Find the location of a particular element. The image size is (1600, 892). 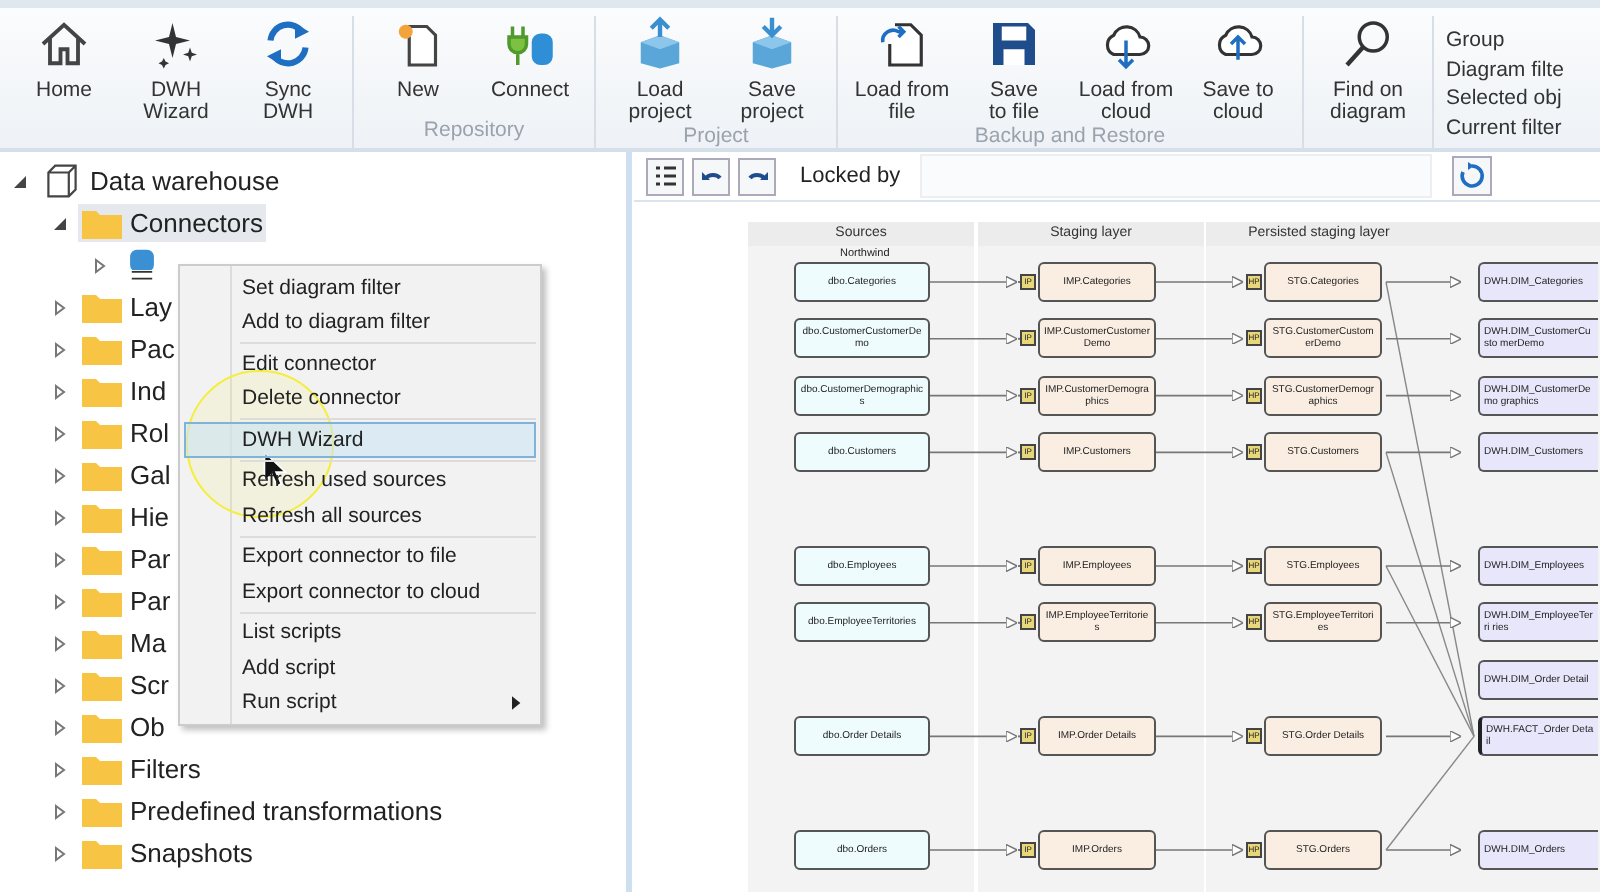

filter-option: Diagram filte is located at coordinates (1505, 69).